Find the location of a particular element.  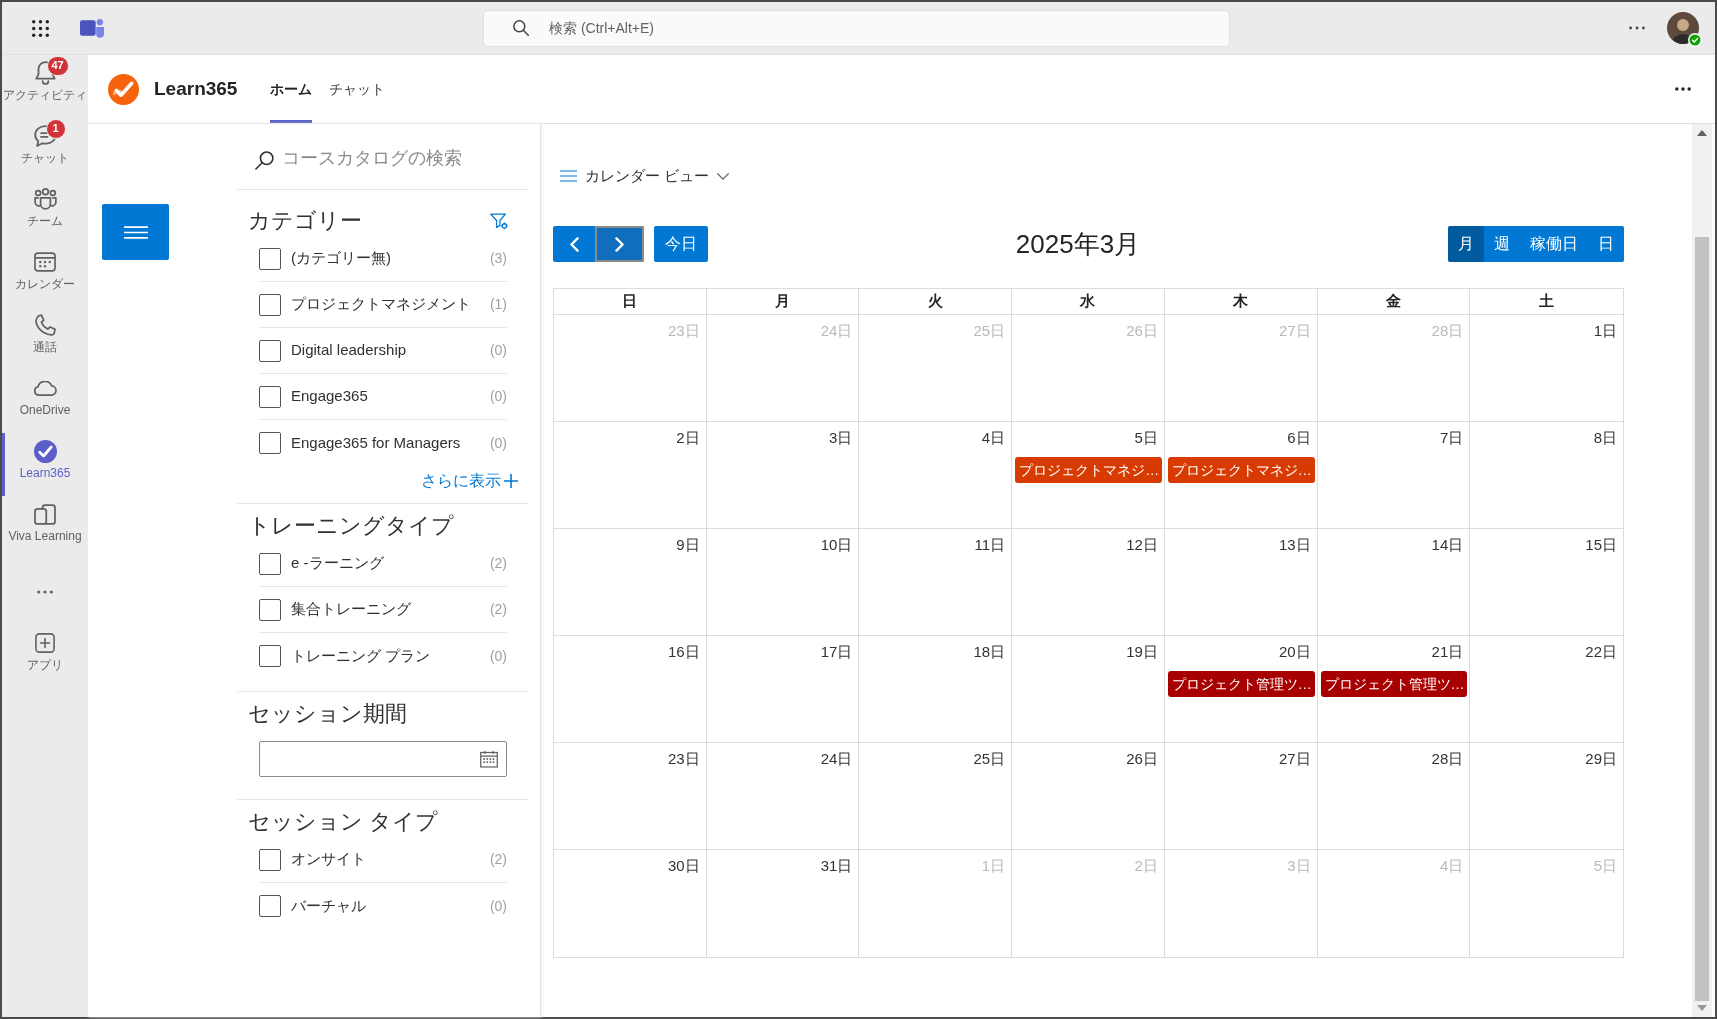

menu-icon is located at coordinates (135, 232).